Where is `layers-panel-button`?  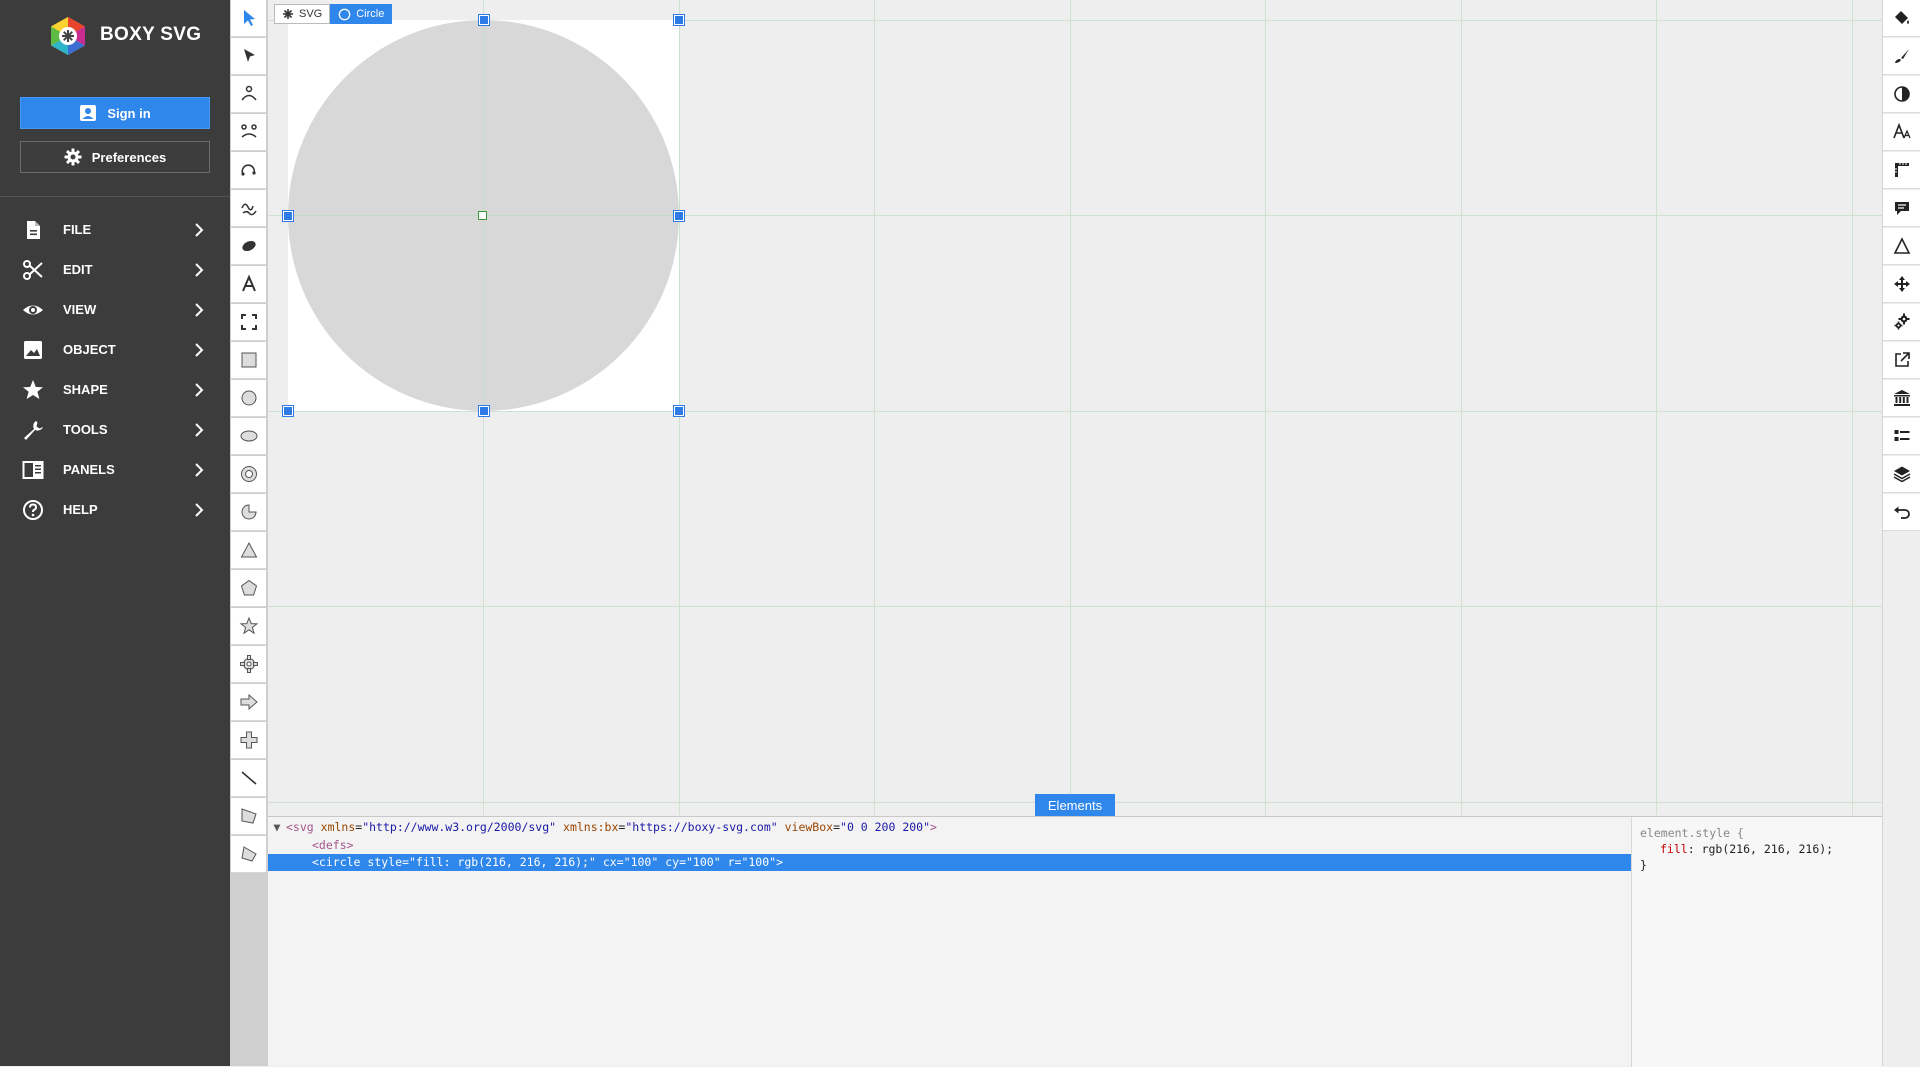
layers-panel-button is located at coordinates (1901, 474).